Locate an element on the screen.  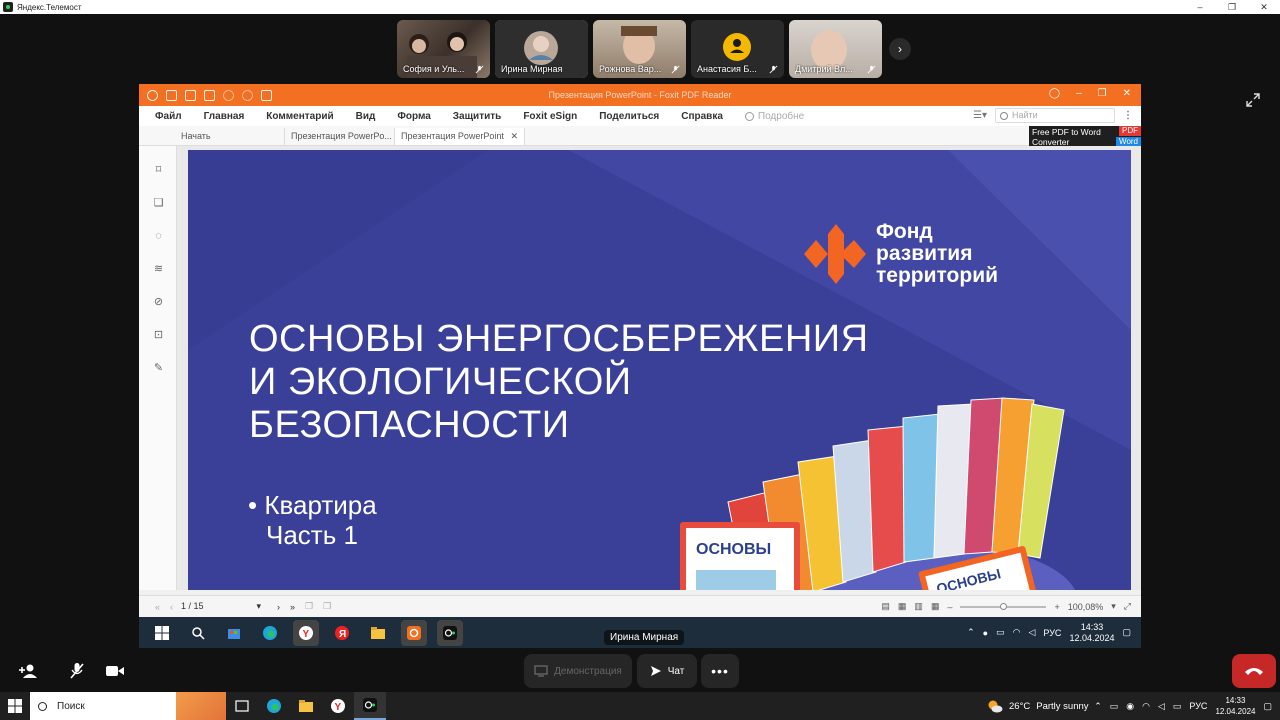
view-options-icon: ☰▾ is located at coordinates (980, 115).